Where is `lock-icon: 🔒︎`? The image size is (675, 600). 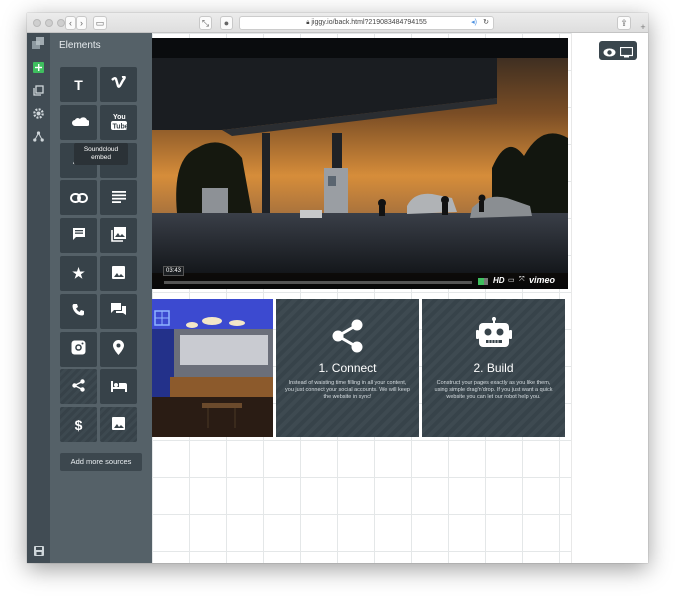 lock-icon: 🔒︎ is located at coordinates (308, 23).